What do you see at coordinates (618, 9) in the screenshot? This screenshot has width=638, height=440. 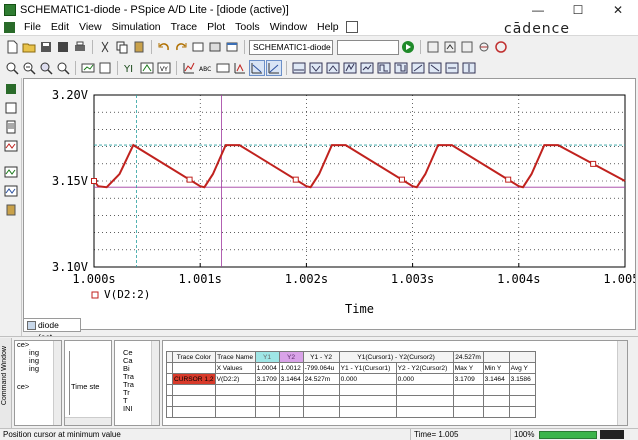 I see `close-button: ✕` at bounding box center [618, 9].